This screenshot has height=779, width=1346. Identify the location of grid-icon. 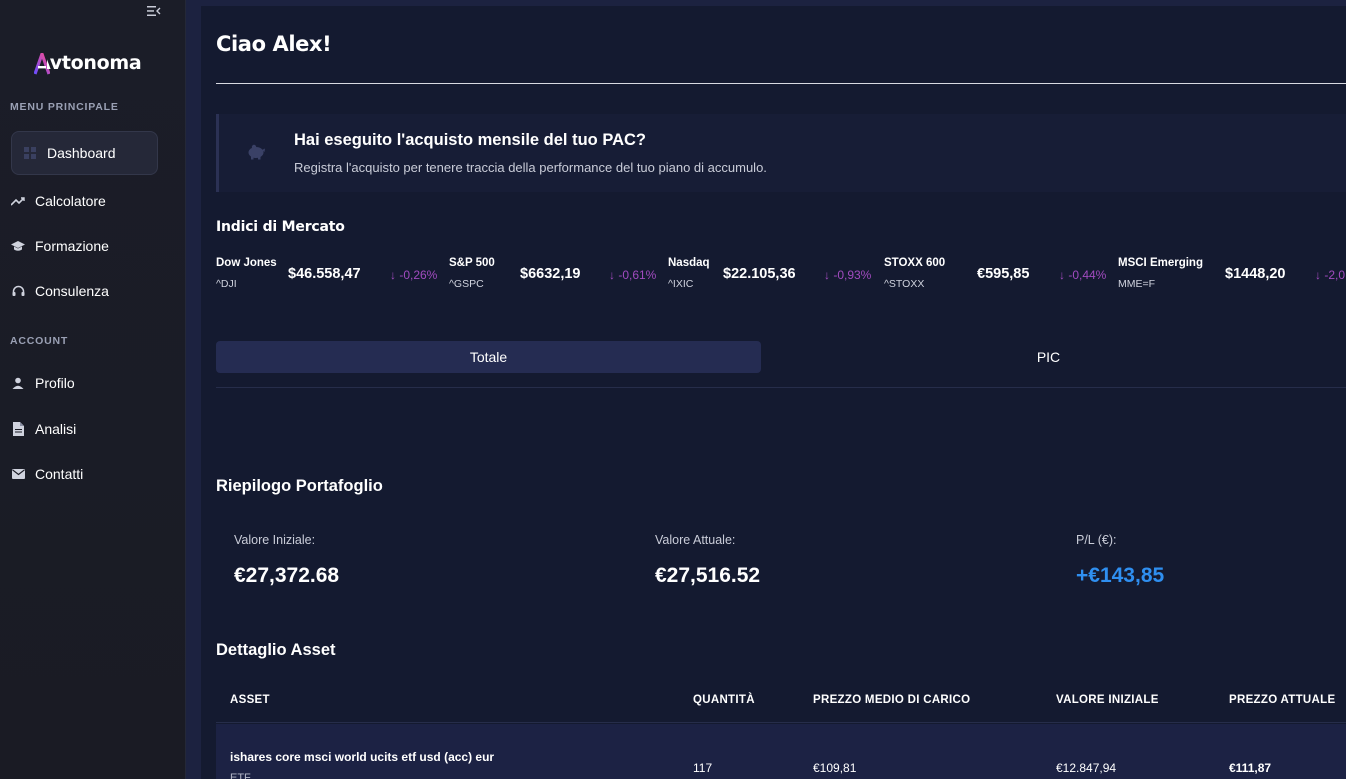
(30, 153).